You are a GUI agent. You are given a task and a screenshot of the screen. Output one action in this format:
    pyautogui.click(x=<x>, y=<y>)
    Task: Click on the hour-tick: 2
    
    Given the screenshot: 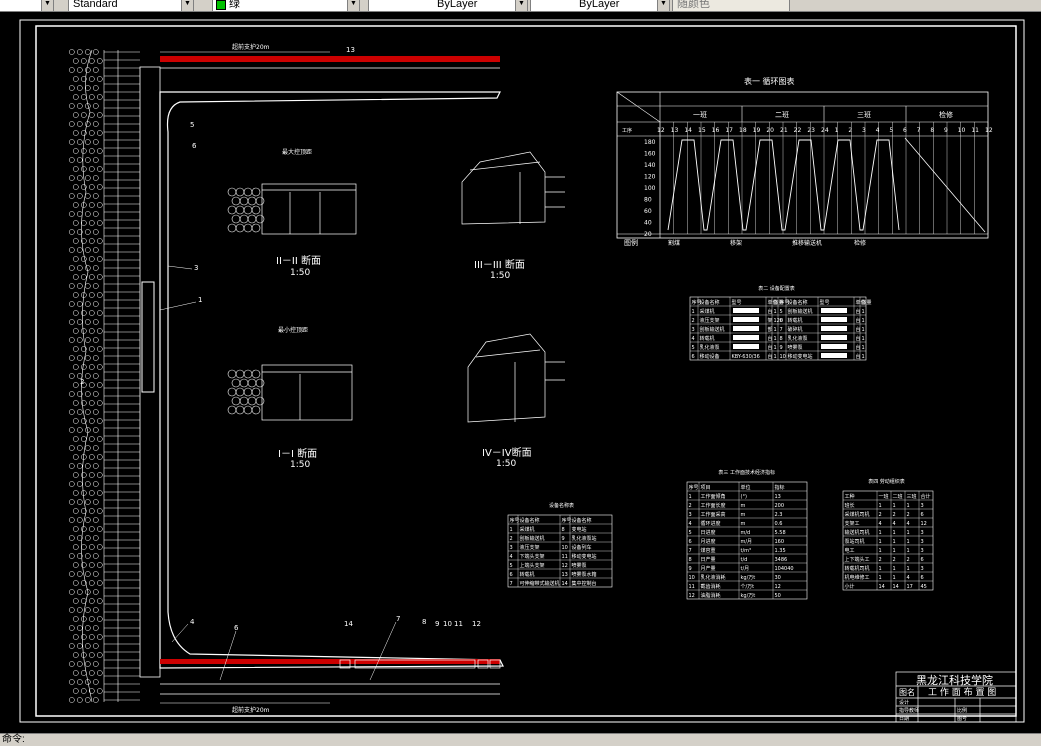 What is the action you would take?
    pyautogui.click(x=850, y=130)
    